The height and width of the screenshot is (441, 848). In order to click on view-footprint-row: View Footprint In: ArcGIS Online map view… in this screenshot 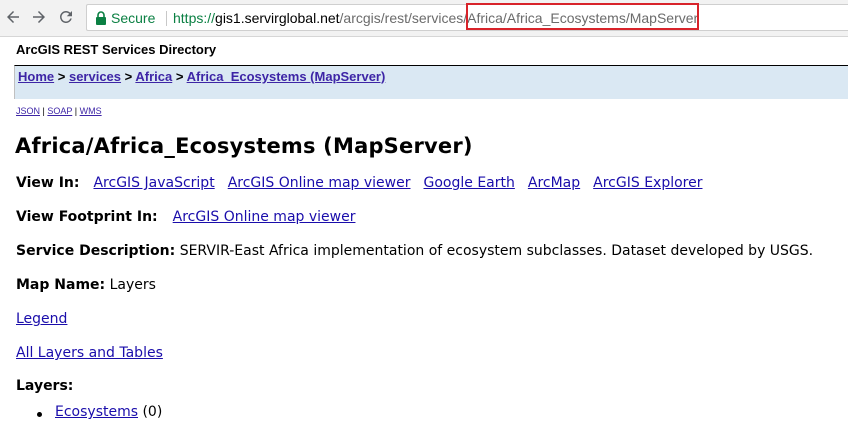, I will do `click(185, 217)`.